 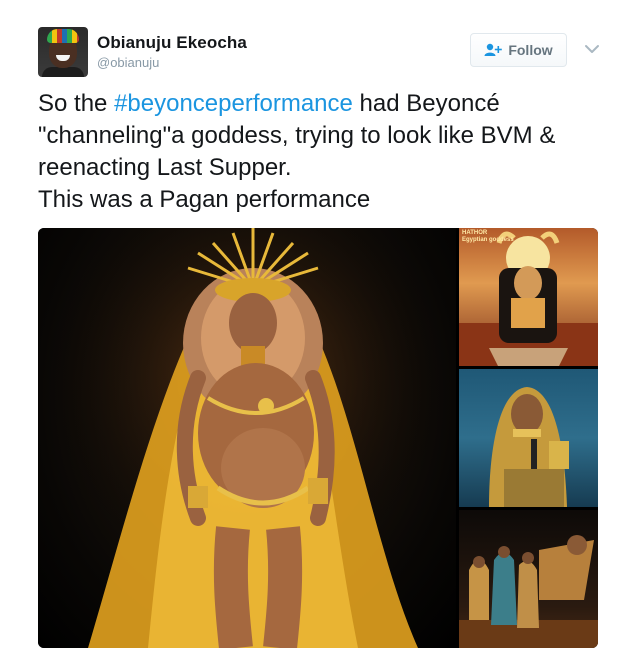 What do you see at coordinates (63, 52) in the screenshot?
I see `avatar` at bounding box center [63, 52].